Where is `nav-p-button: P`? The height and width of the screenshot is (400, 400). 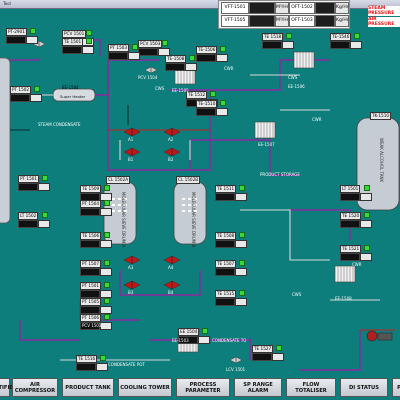
nav-p-button: P is located at coordinates (396, 387).